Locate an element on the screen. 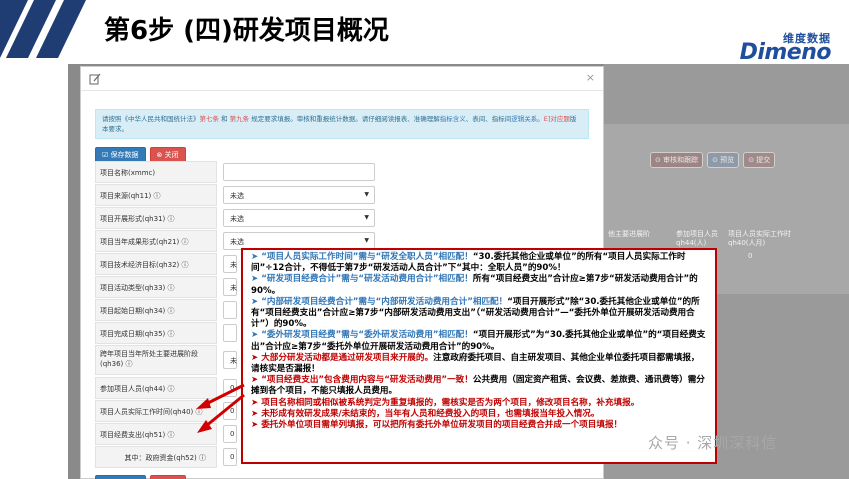 Image resolution: width=849 pixels, height=479 pixels. form-row: 项目开展形式(qh31) ⓘ 未选 ▼ is located at coordinates (350, 218).